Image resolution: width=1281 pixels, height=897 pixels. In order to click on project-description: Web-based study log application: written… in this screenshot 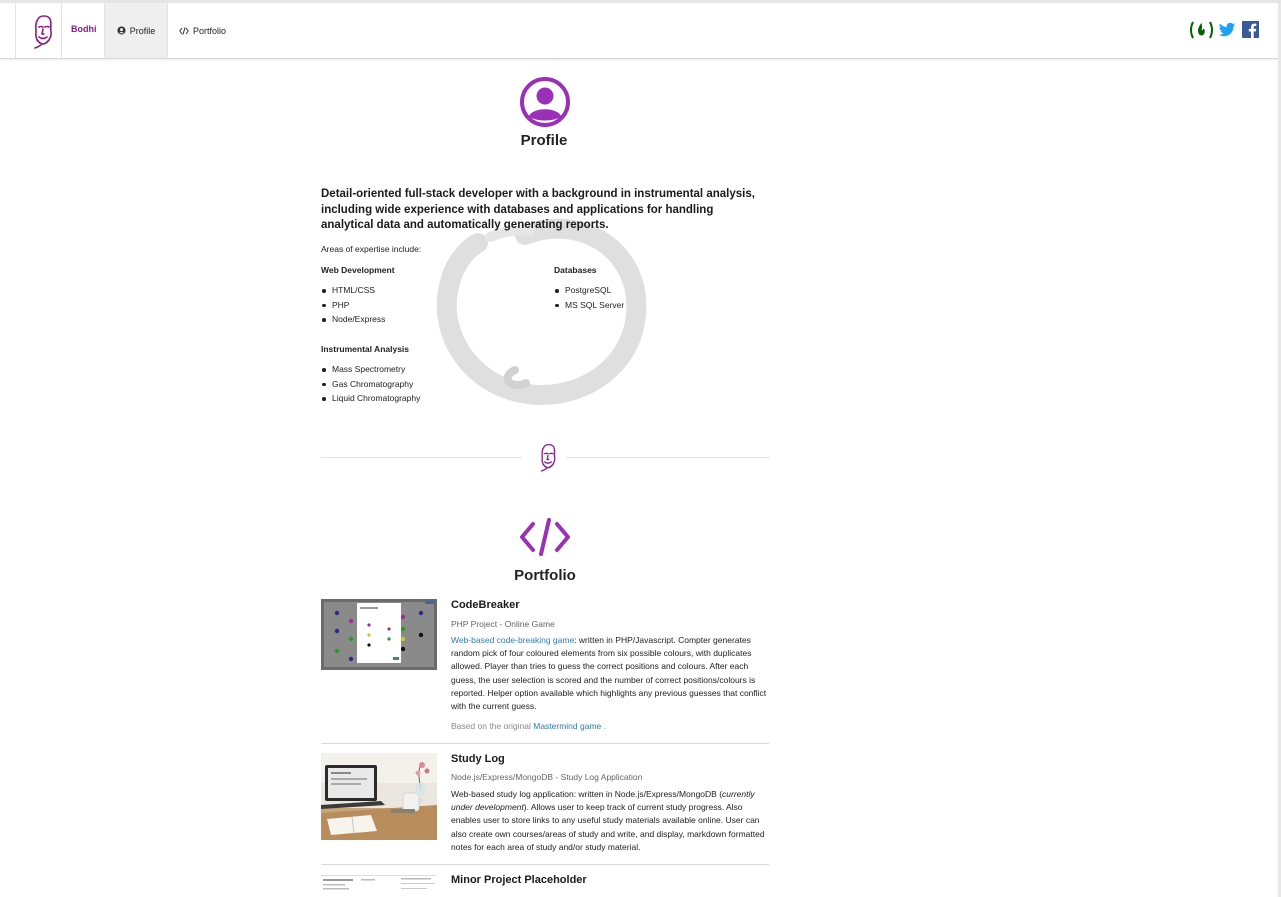, I will do `click(611, 821)`.